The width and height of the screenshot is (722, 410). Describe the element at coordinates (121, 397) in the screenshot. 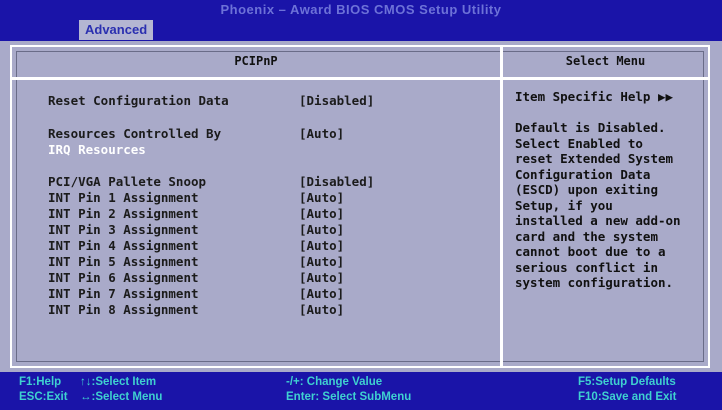

I see `key-select-menu: ↔:Select Menu` at that location.